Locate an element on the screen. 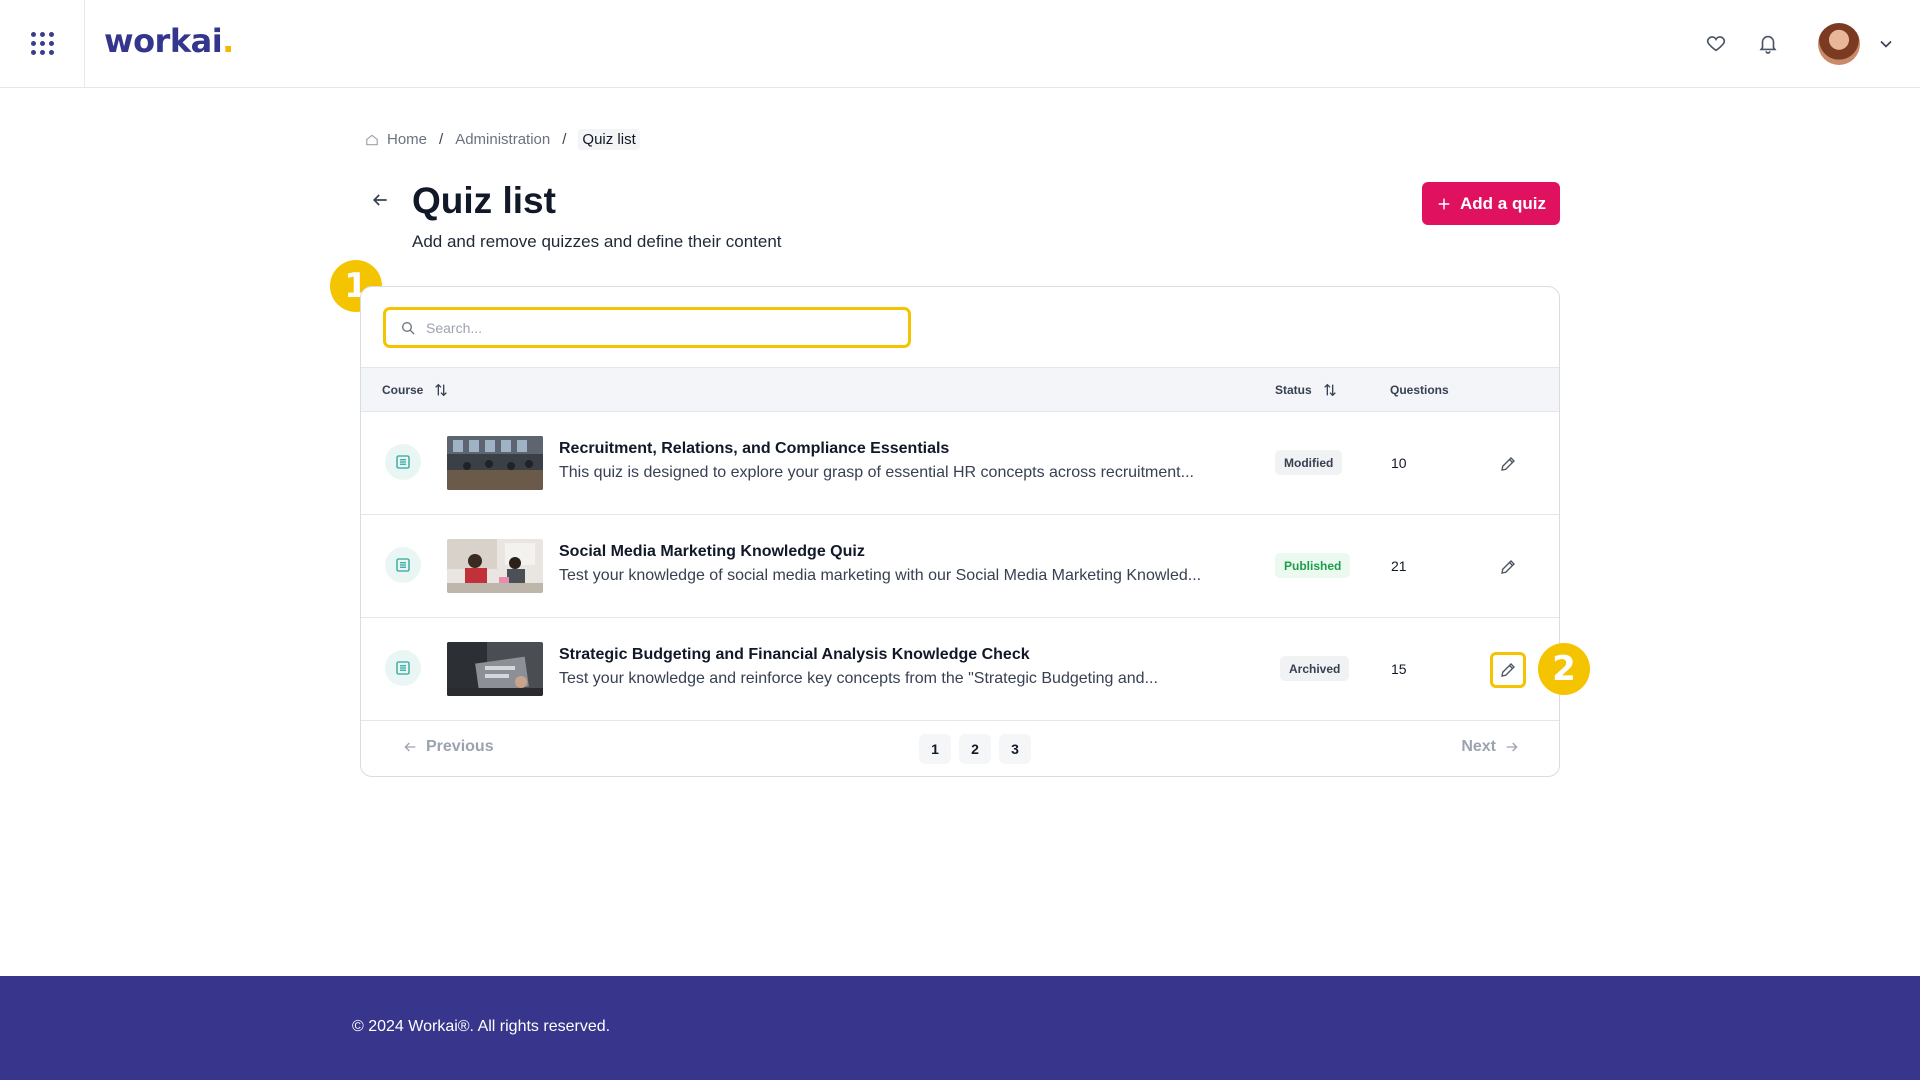  page-title: Quiz list is located at coordinates (484, 200).